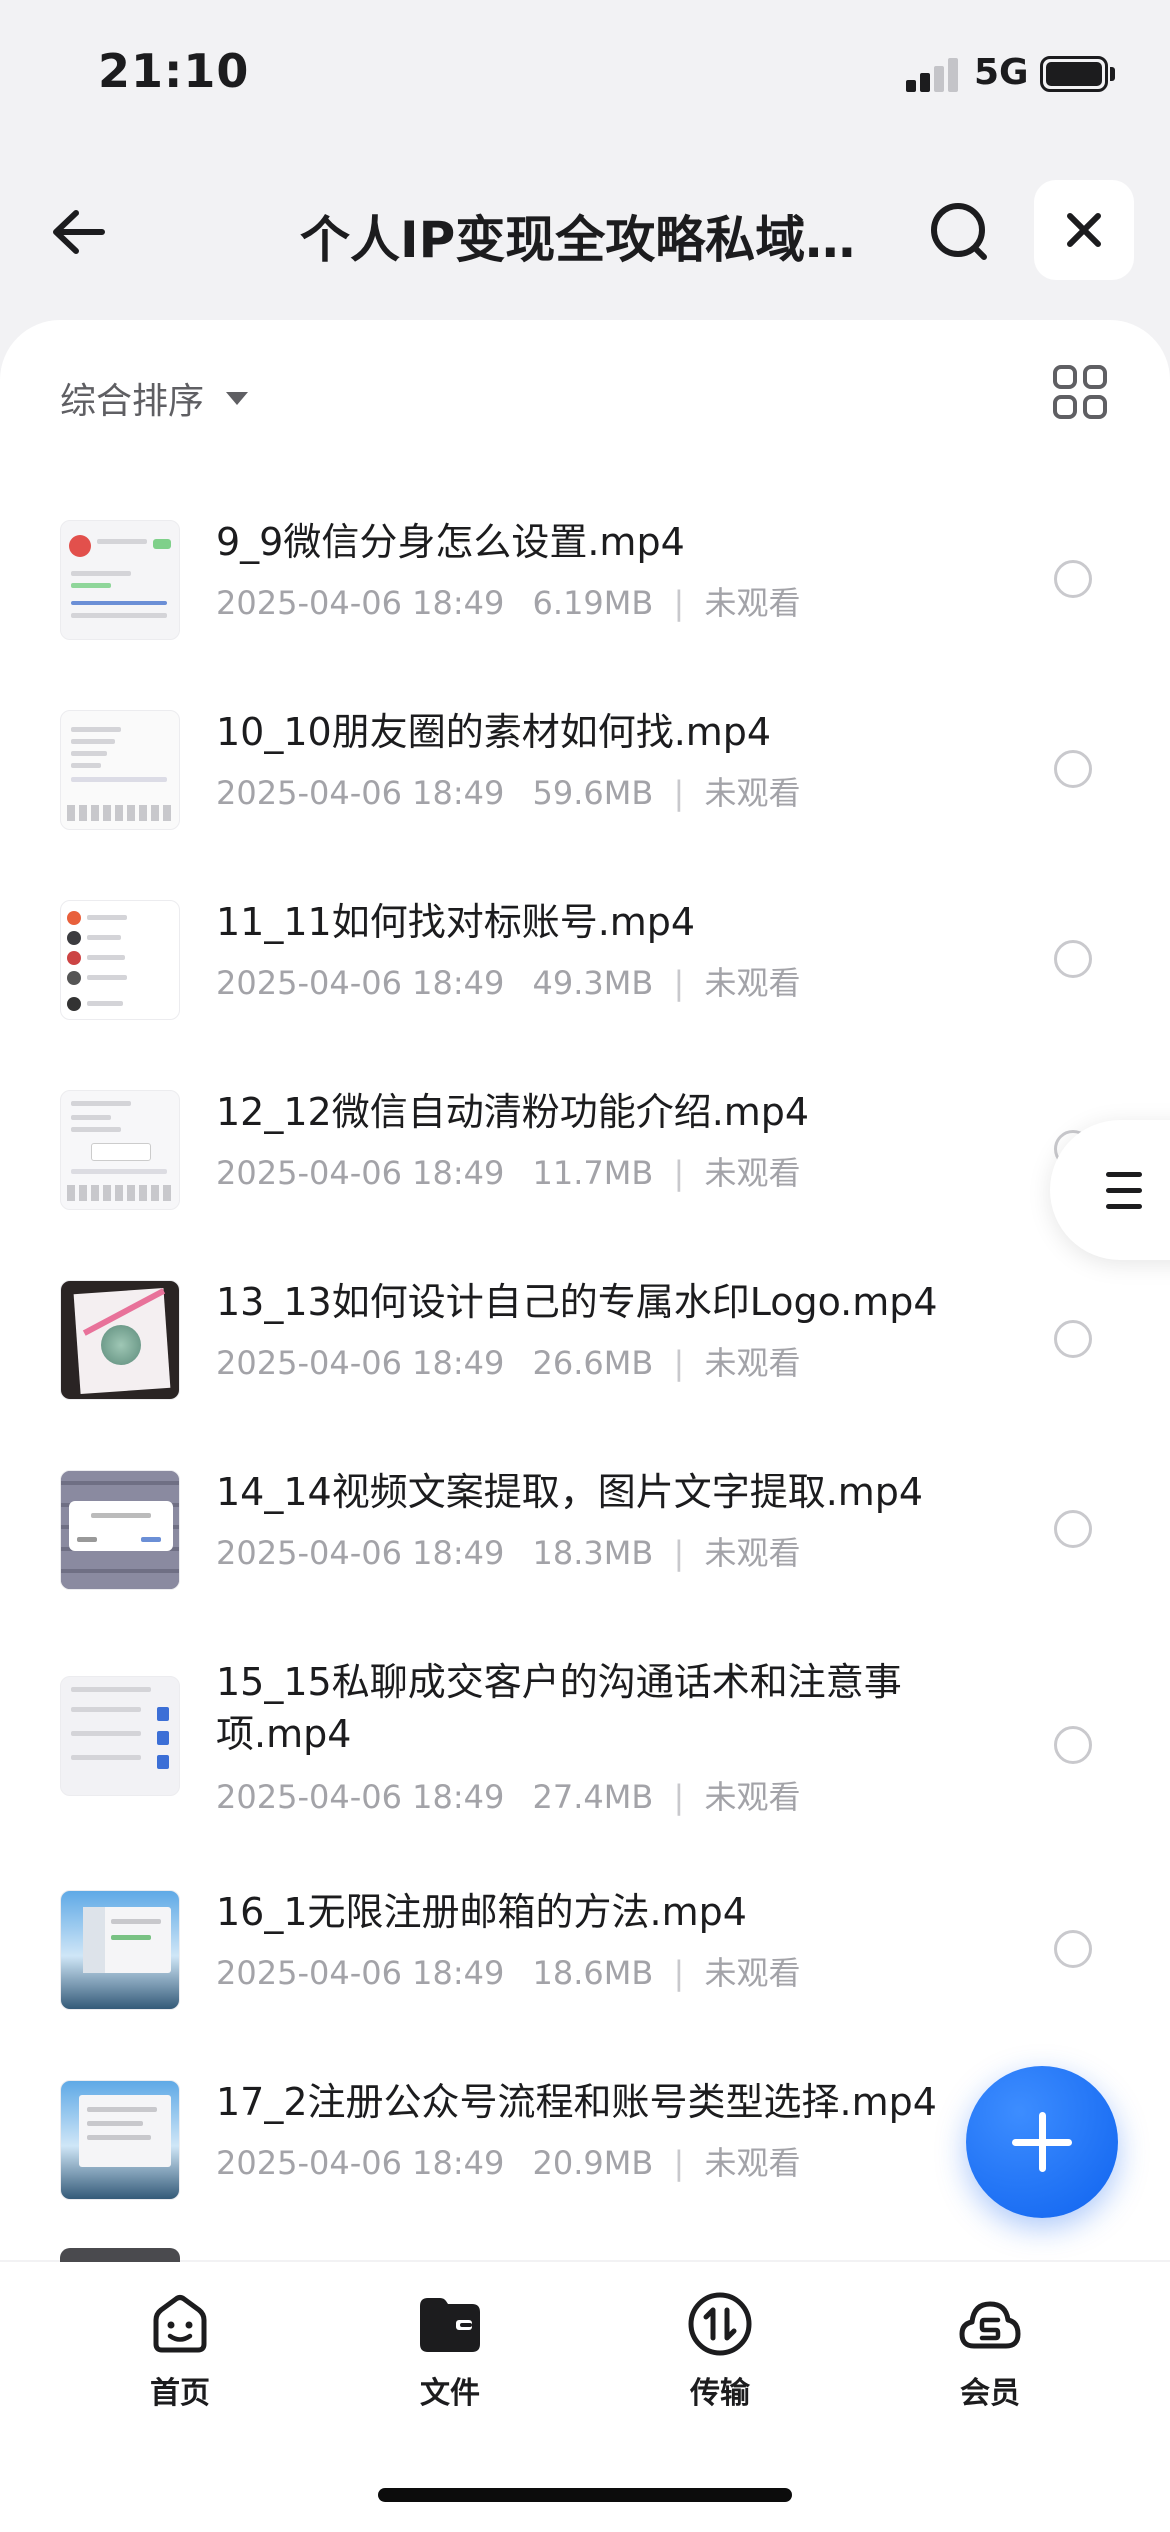 The width and height of the screenshot is (1170, 2532). Describe the element at coordinates (585, 75) in the screenshot. I see `status-bar: 21:10 5G` at that location.